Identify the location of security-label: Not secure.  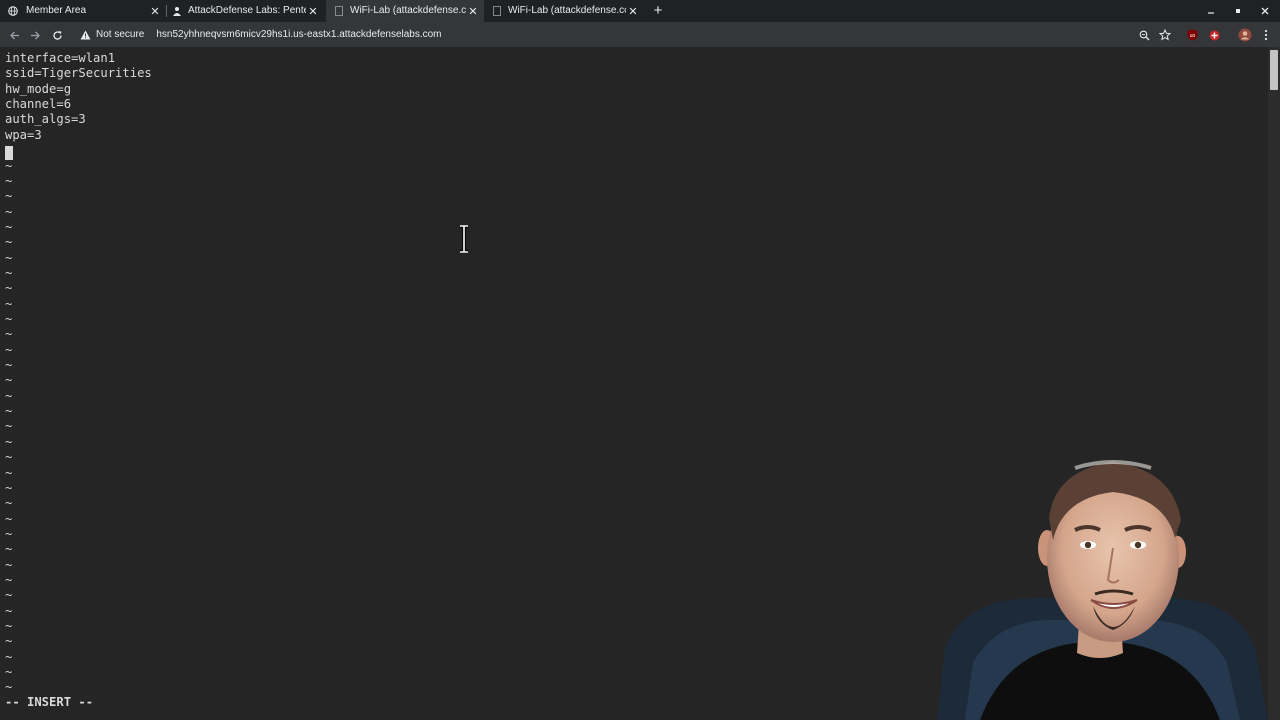
(120, 34).